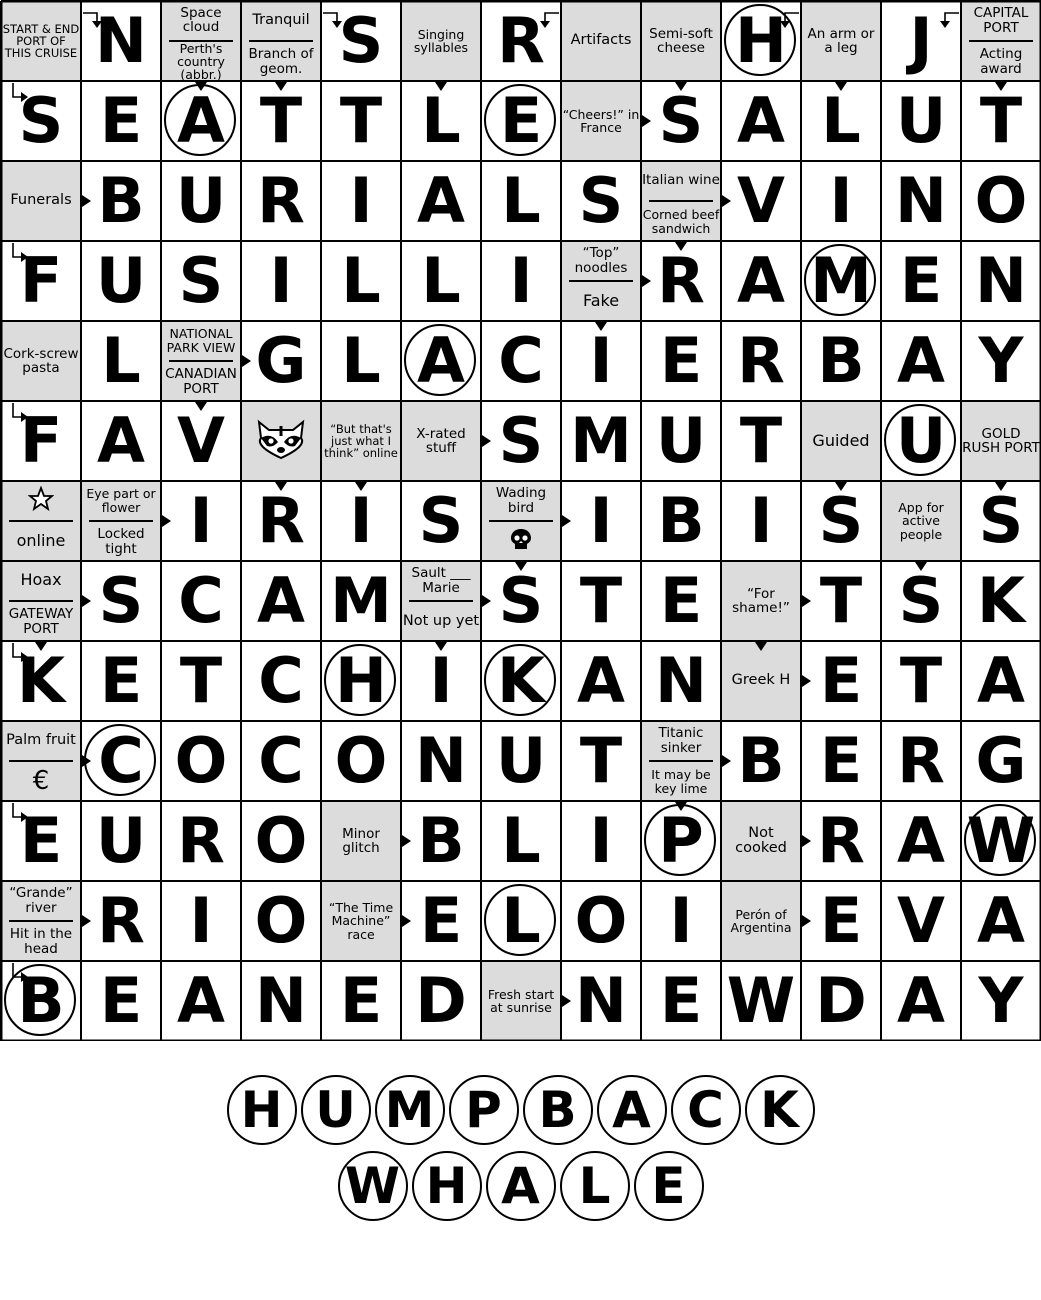  I want to click on answer-cell: M, so click(841, 281).